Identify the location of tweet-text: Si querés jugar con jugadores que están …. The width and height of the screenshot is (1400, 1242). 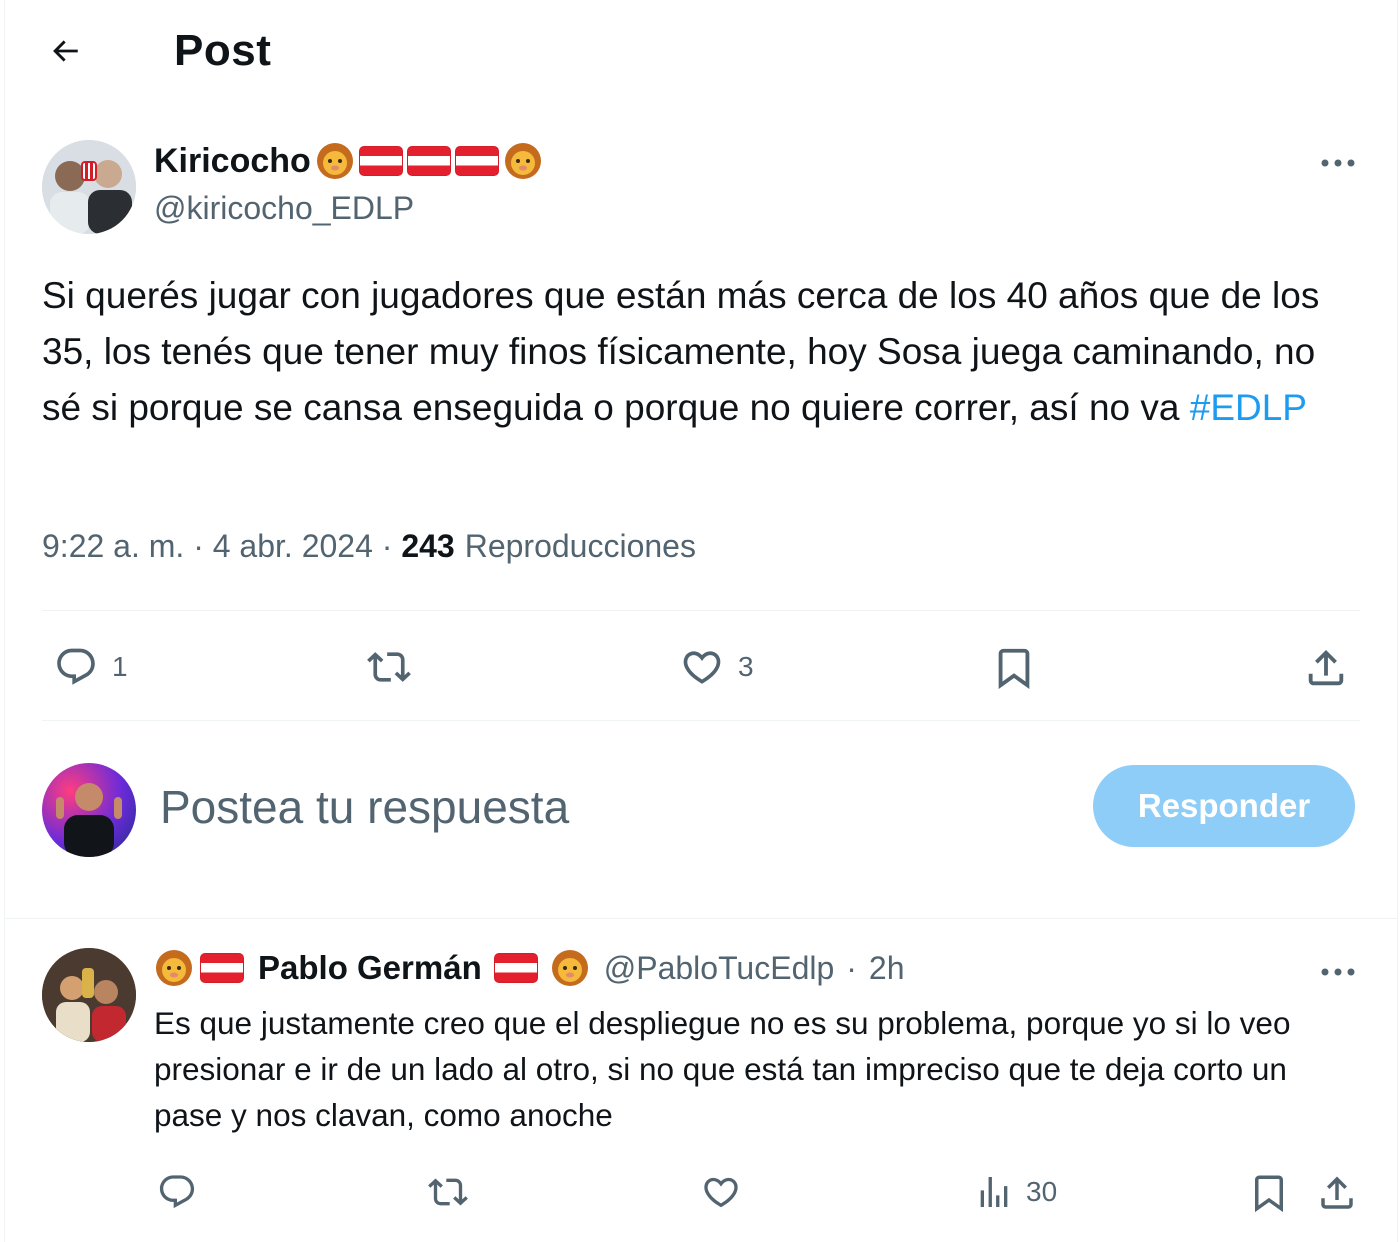
(702, 352).